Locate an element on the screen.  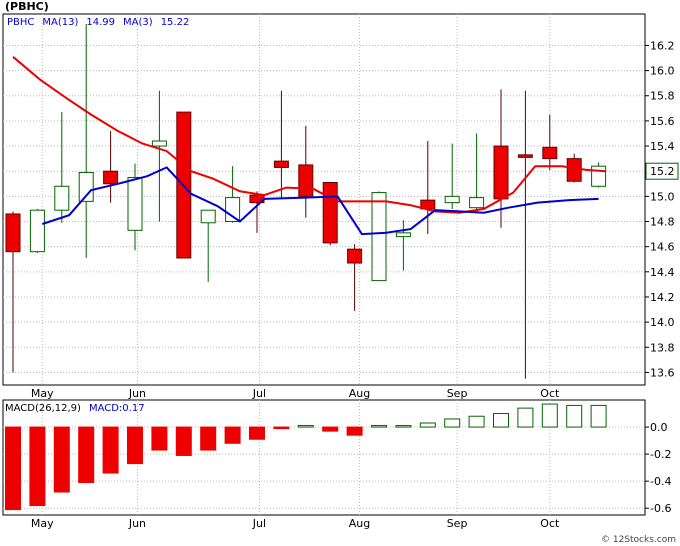
macd-x-month-label: Sep is located at coordinates (457, 523).